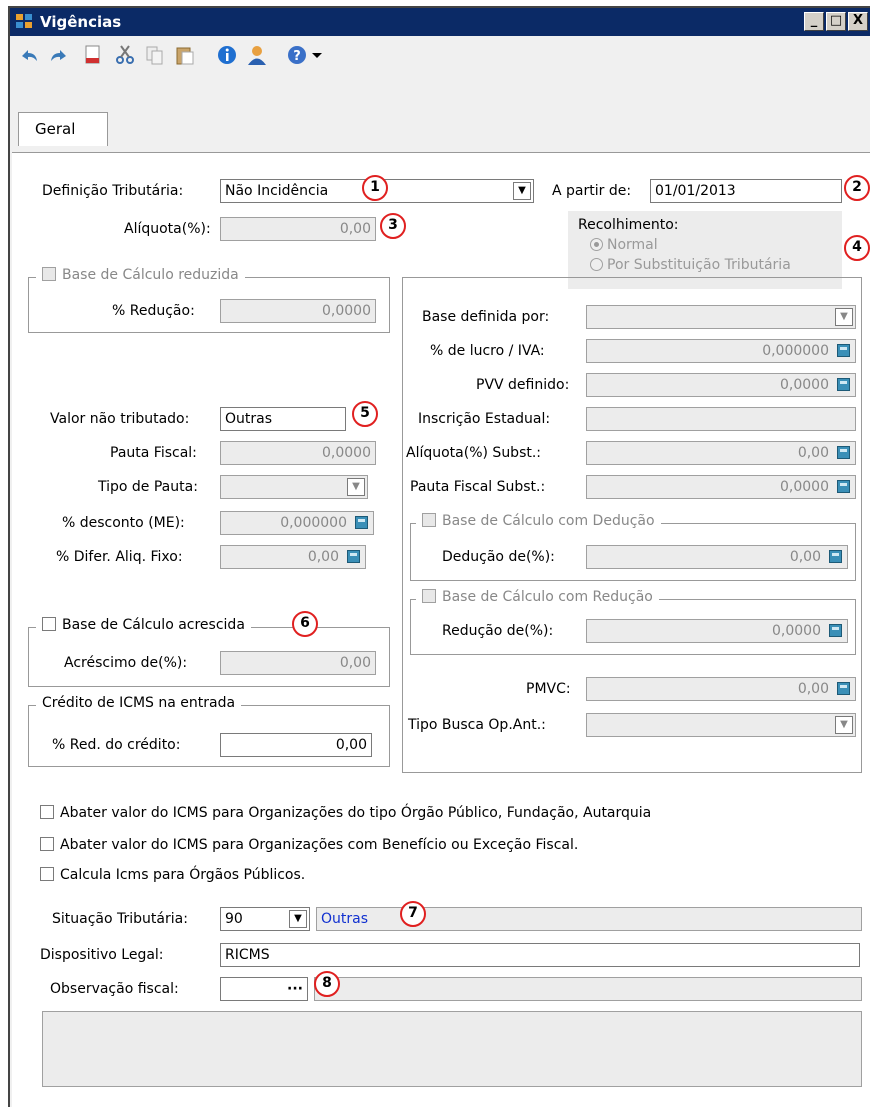  I want to click on definicao-label: Definição Tributária:, so click(113, 191).